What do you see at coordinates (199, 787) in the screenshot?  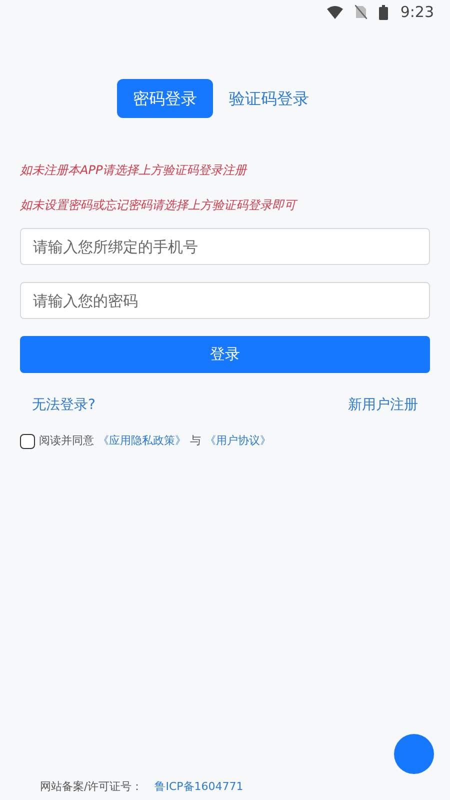 I see `icp-link: 鲁ICP备1604771` at bounding box center [199, 787].